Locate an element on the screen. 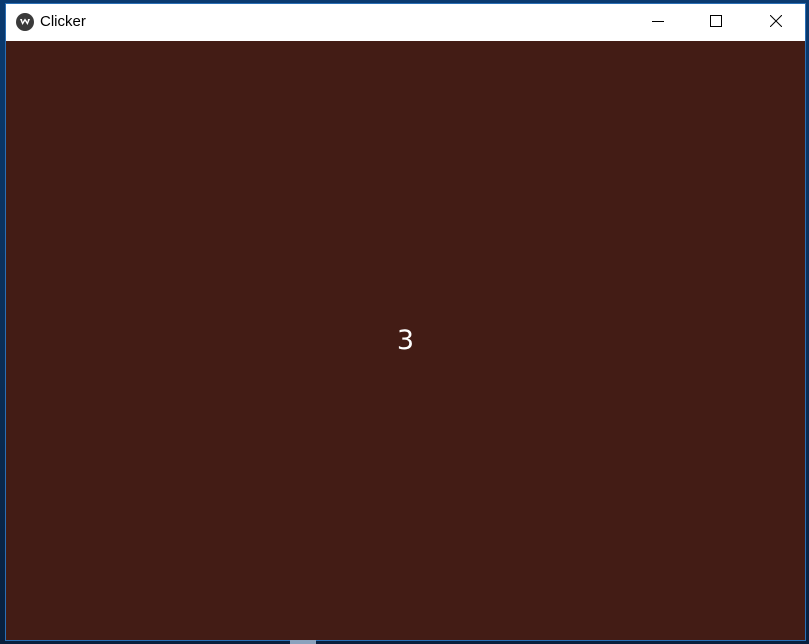 Image resolution: width=809 pixels, height=644 pixels. maximize-button is located at coordinates (716, 22).